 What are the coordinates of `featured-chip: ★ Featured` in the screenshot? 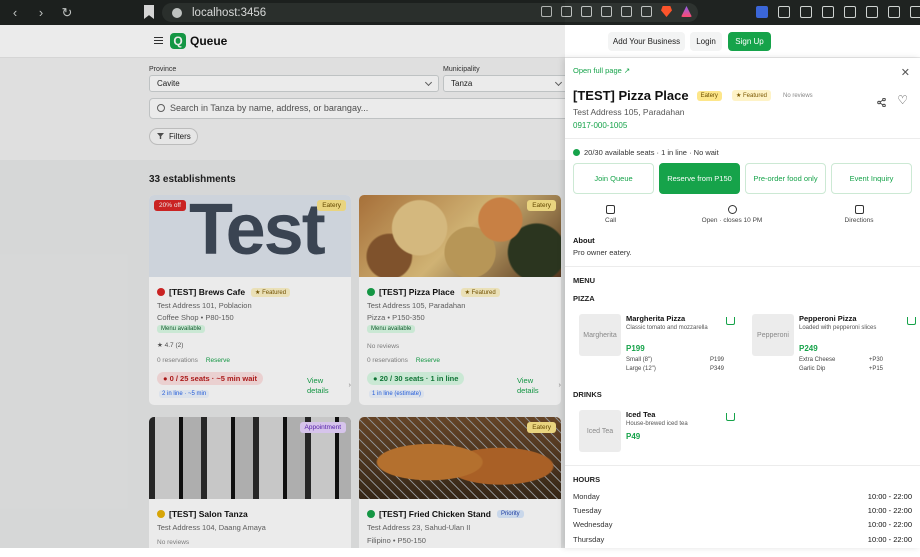 It's located at (751, 95).